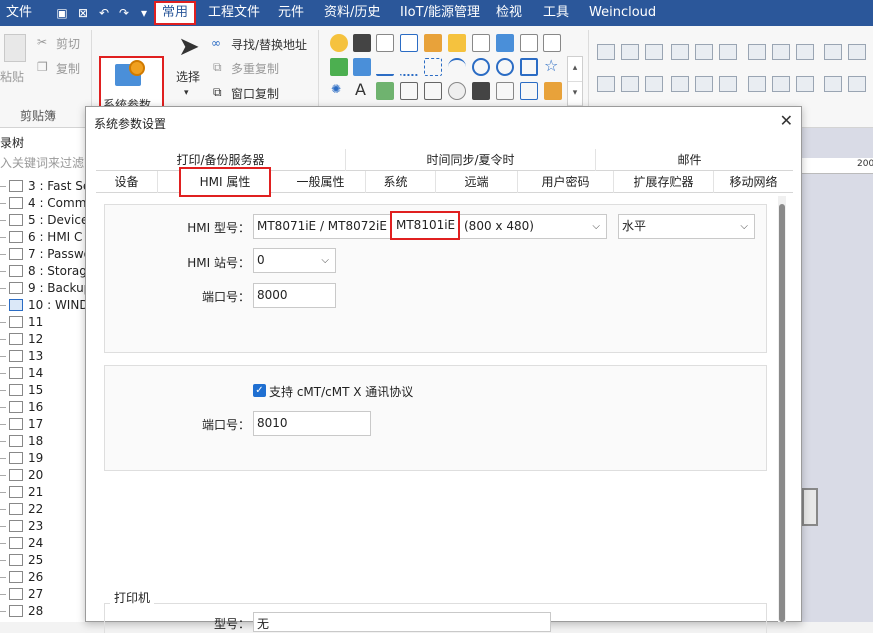 The height and width of the screenshot is (633, 873). I want to click on tree-item: 6 : HMI C, so click(43, 237).